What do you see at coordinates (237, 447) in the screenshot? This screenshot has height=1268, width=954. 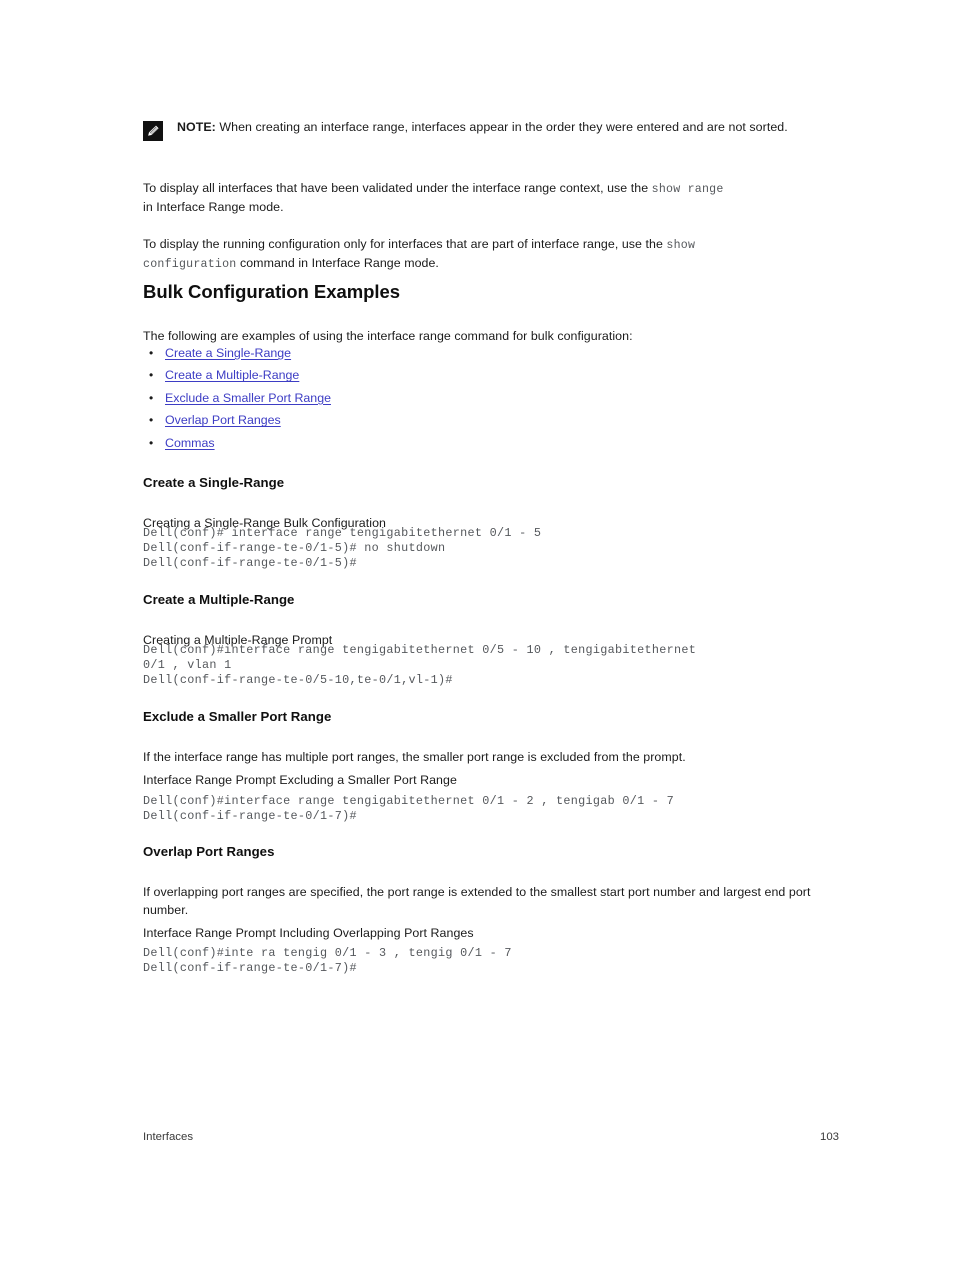 I see `list-item: • Commas` at bounding box center [237, 447].